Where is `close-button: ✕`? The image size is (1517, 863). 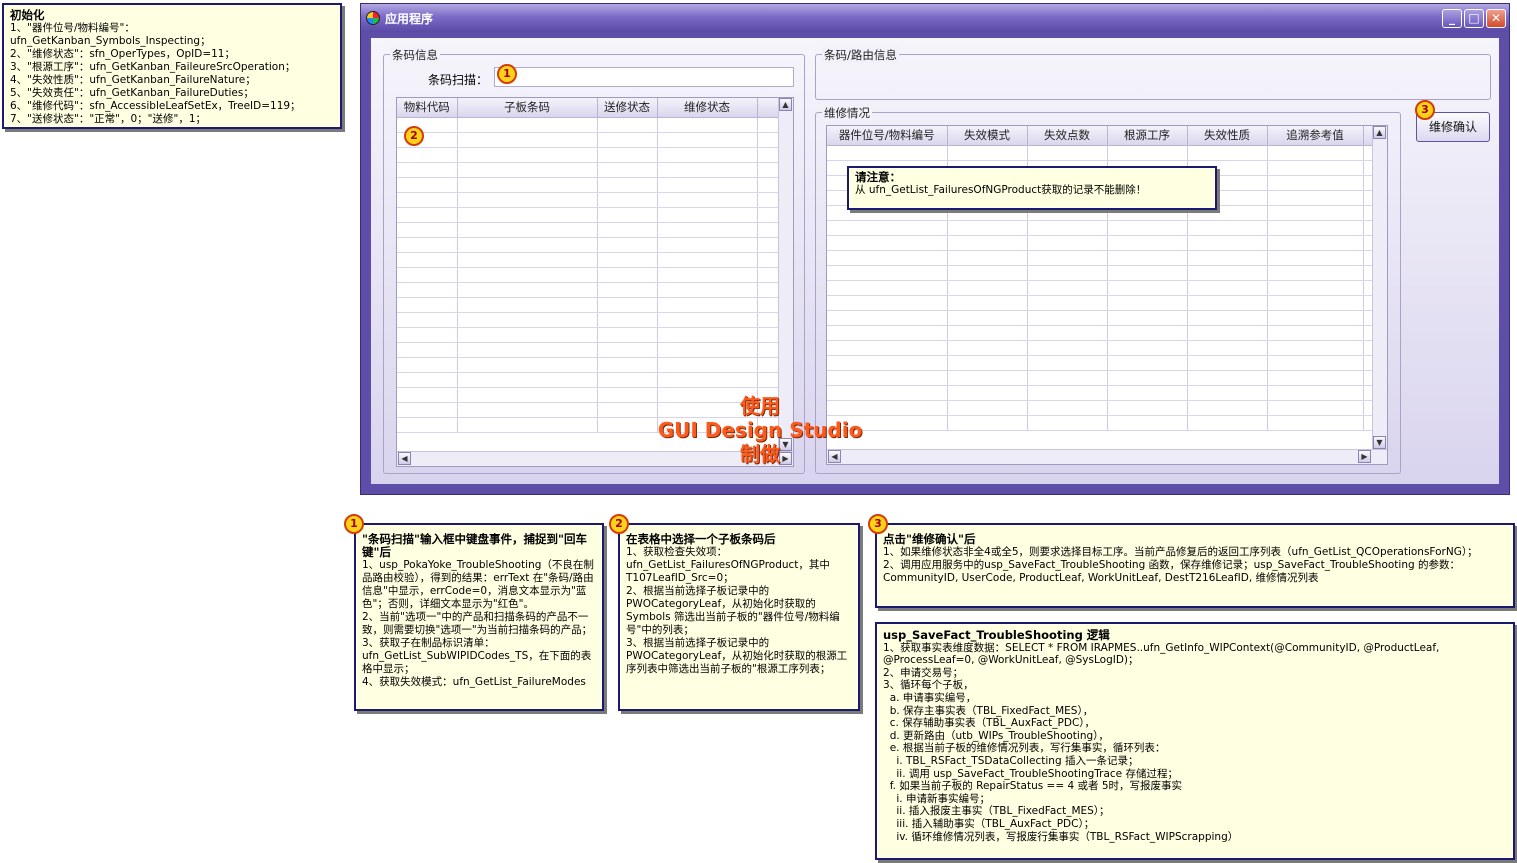 close-button: ✕ is located at coordinates (1496, 18).